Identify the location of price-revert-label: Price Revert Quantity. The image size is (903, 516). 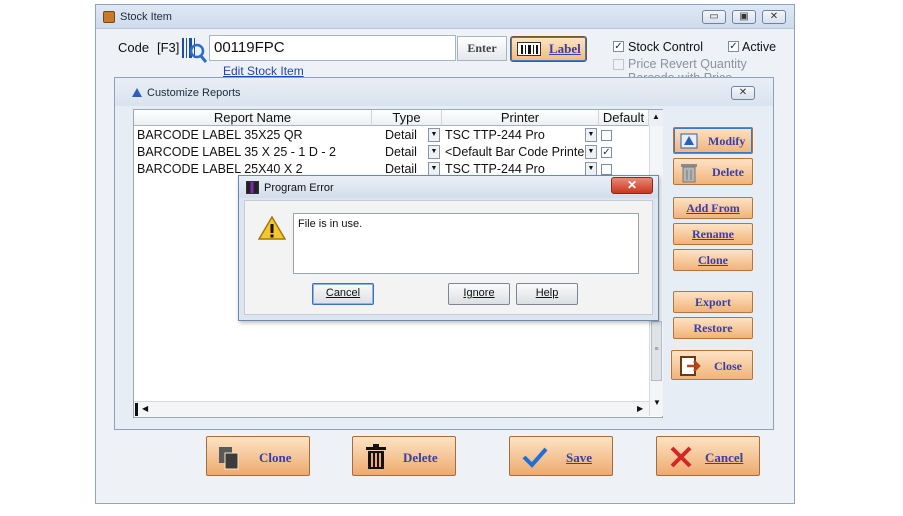
(687, 64).